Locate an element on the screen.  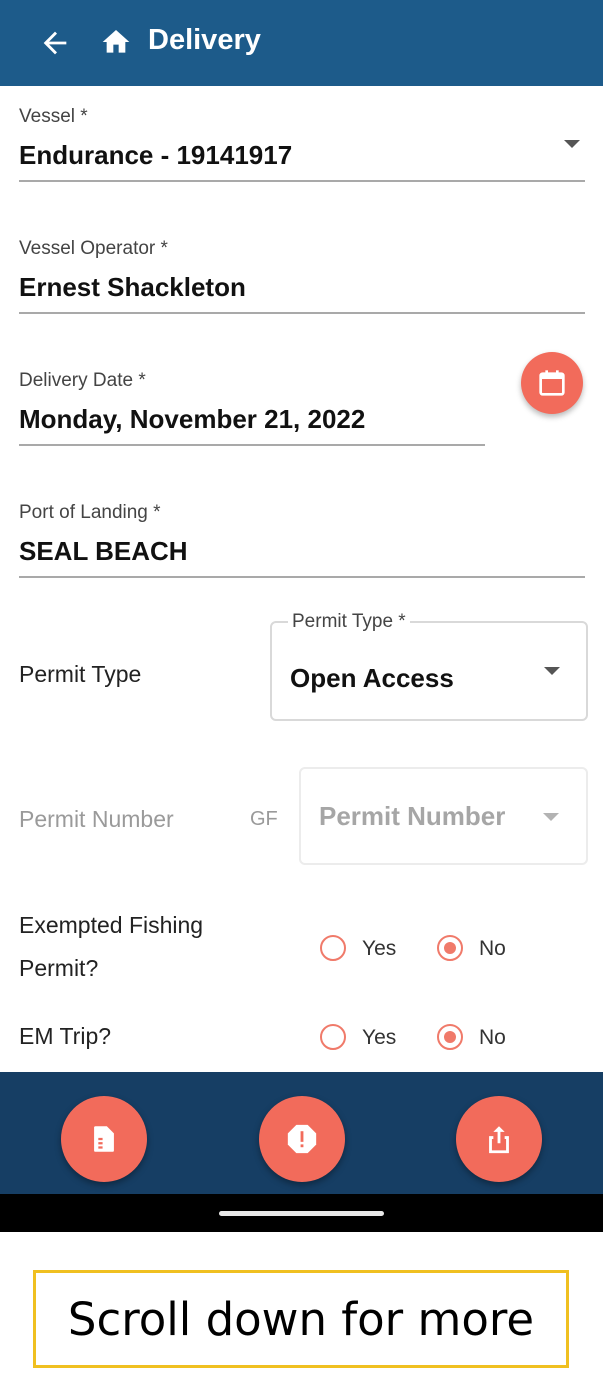
alert-button is located at coordinates (302, 1139).